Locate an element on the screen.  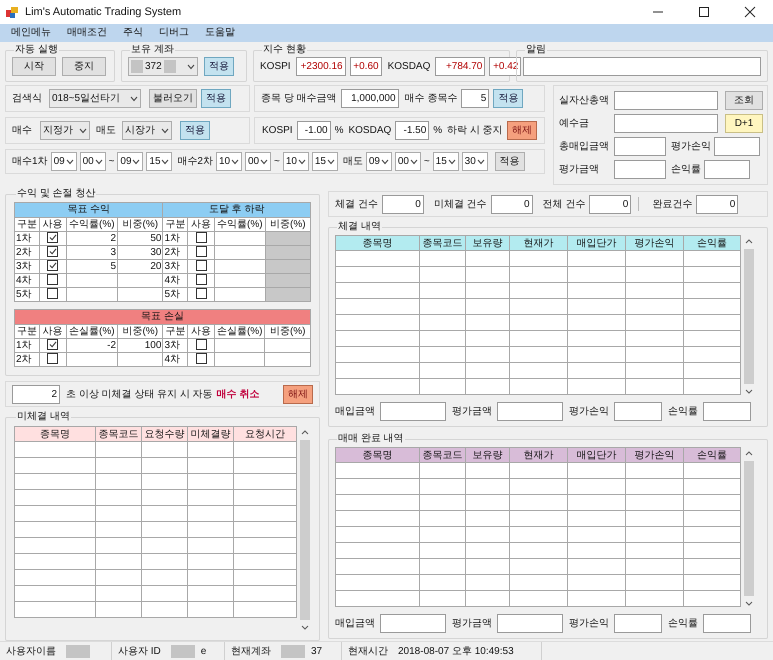
menu-item: 메인메뉴 is located at coordinates (31, 33).